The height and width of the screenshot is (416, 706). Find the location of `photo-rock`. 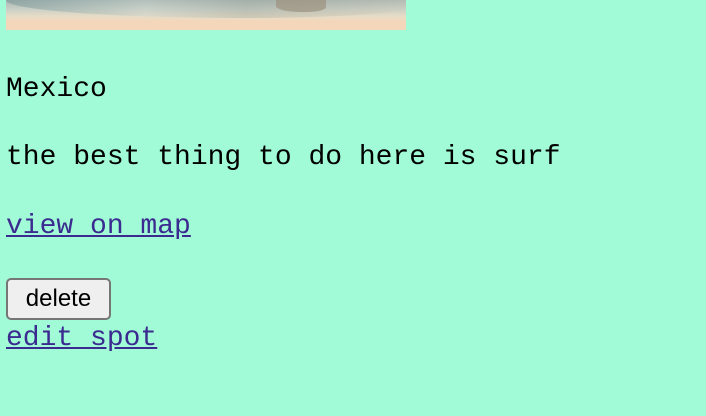

photo-rock is located at coordinates (301, 6).